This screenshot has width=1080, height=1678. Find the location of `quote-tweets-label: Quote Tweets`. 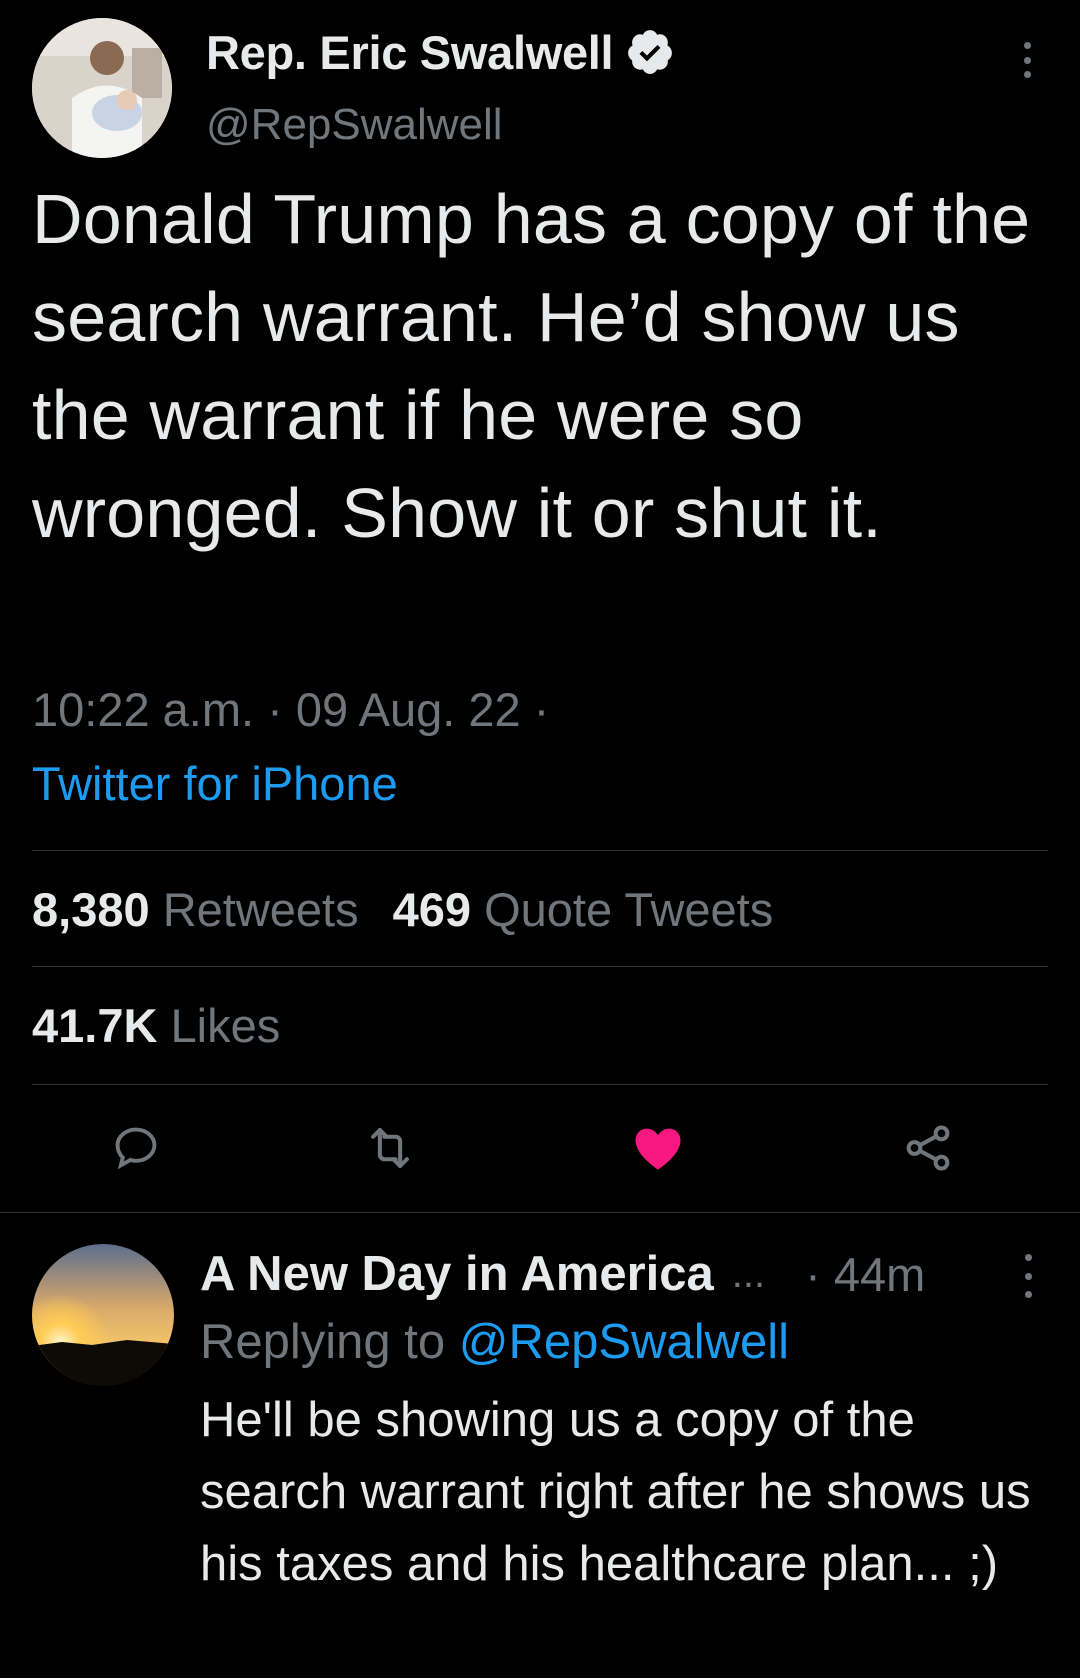

quote-tweets-label: Quote Tweets is located at coordinates (629, 909).